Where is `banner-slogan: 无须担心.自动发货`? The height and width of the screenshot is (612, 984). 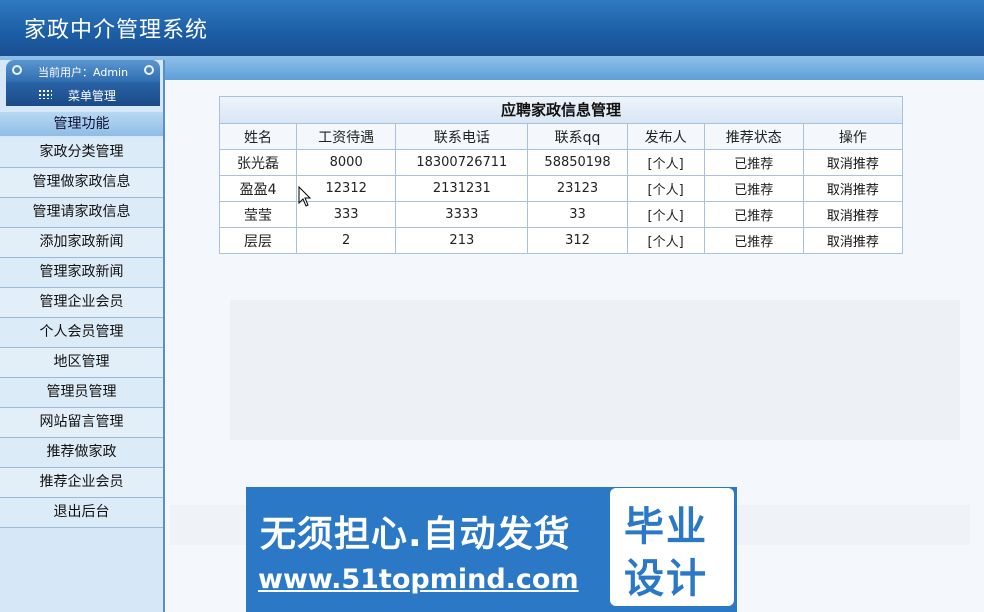
banner-slogan: 无须担心.自动发货 is located at coordinates (415, 534).